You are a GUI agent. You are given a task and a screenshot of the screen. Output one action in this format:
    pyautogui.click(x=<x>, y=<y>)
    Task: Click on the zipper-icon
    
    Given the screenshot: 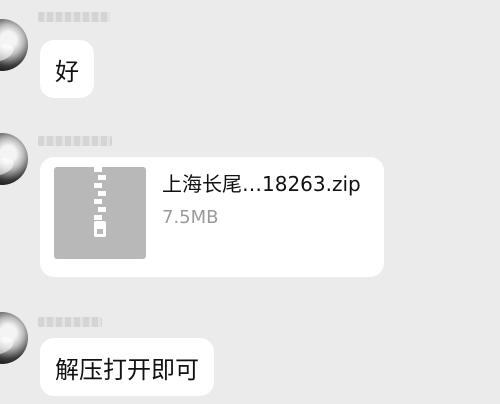 What is the action you would take?
    pyautogui.click(x=100, y=194)
    